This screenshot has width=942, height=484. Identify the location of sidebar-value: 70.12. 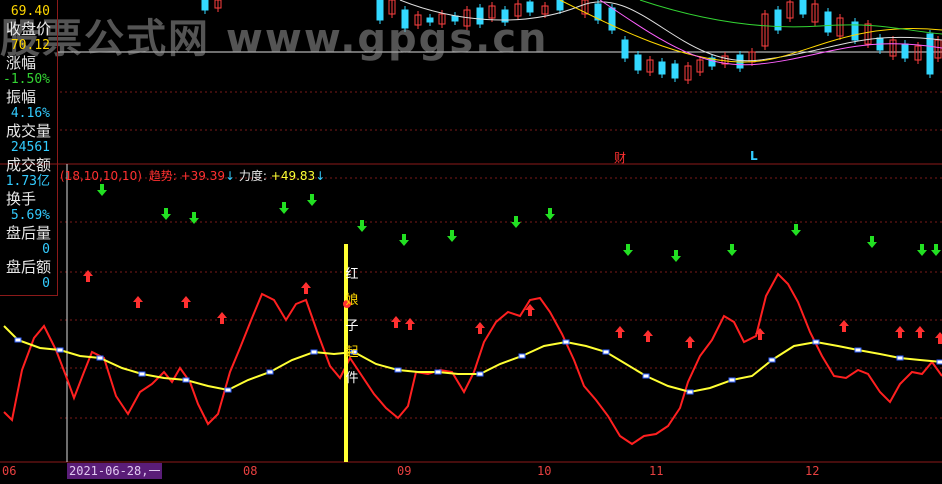
(30, 45).